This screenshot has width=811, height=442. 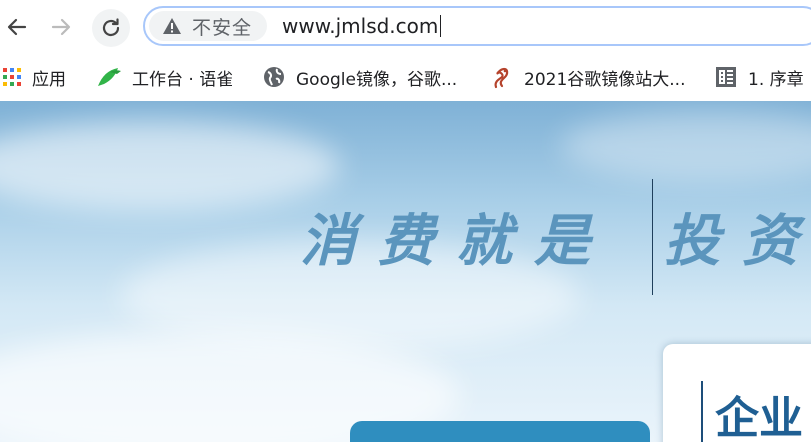 I want to click on browser-toolbar: 不安全 www.jmlsd.com, so click(x=405, y=28).